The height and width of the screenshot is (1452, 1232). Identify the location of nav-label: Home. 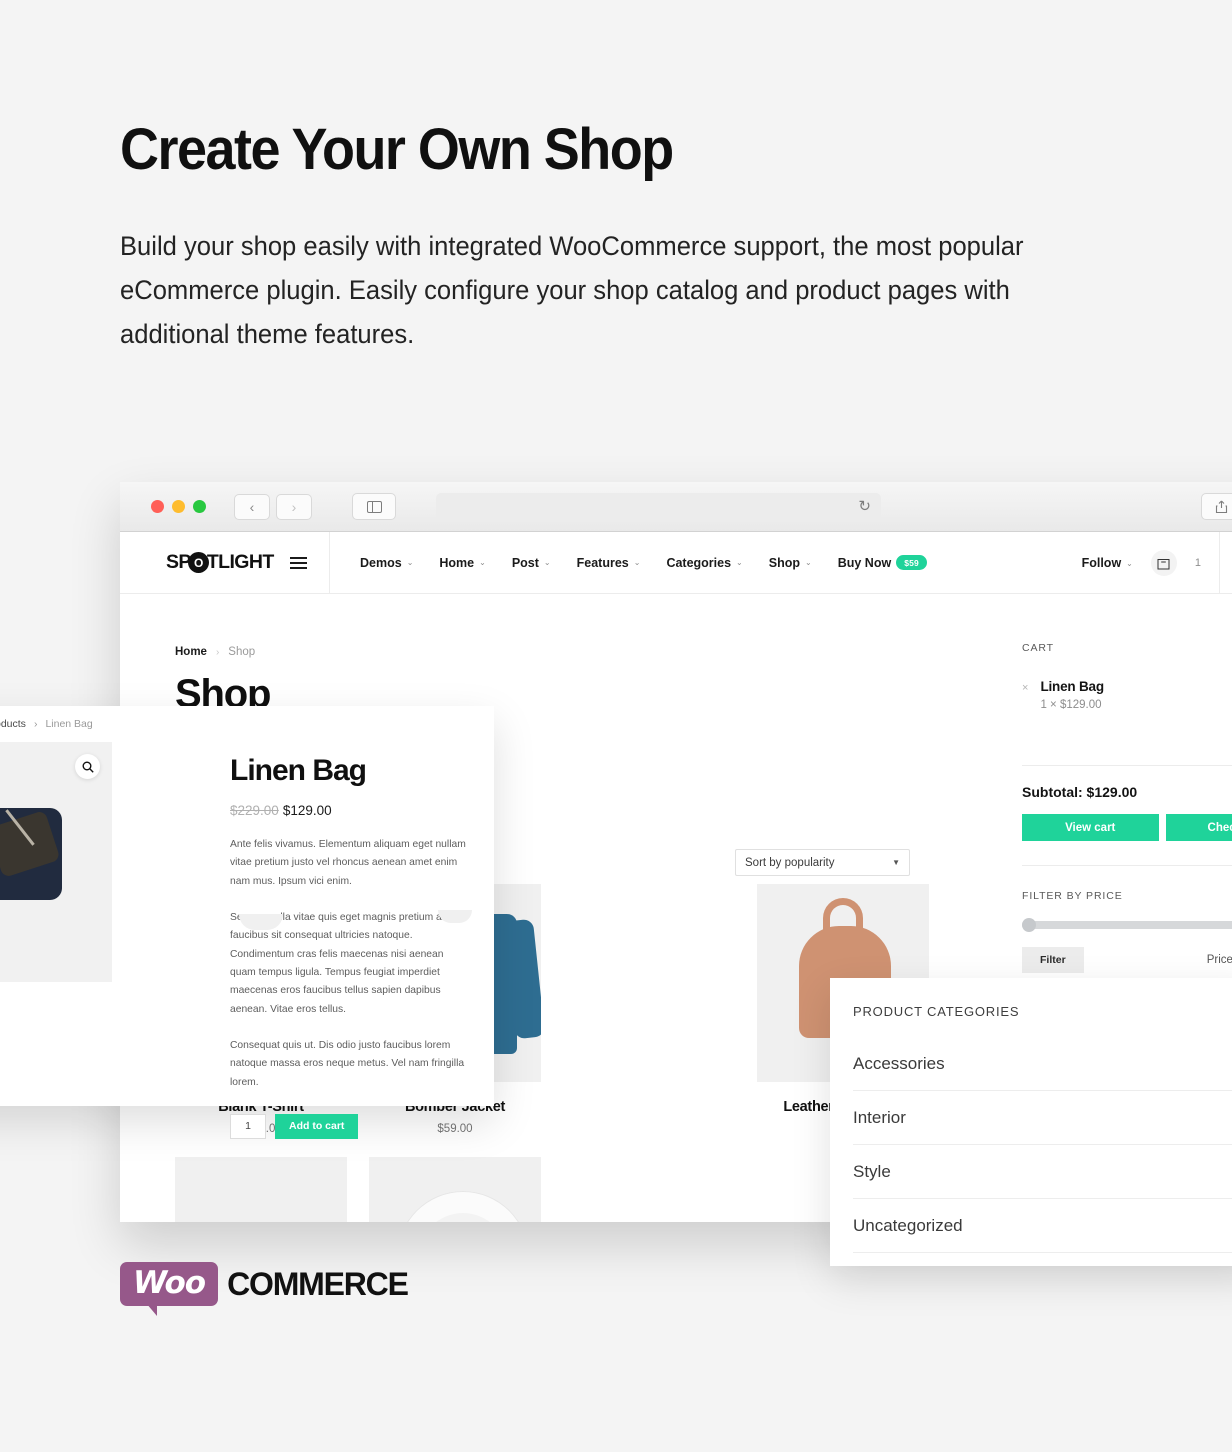
(457, 562).